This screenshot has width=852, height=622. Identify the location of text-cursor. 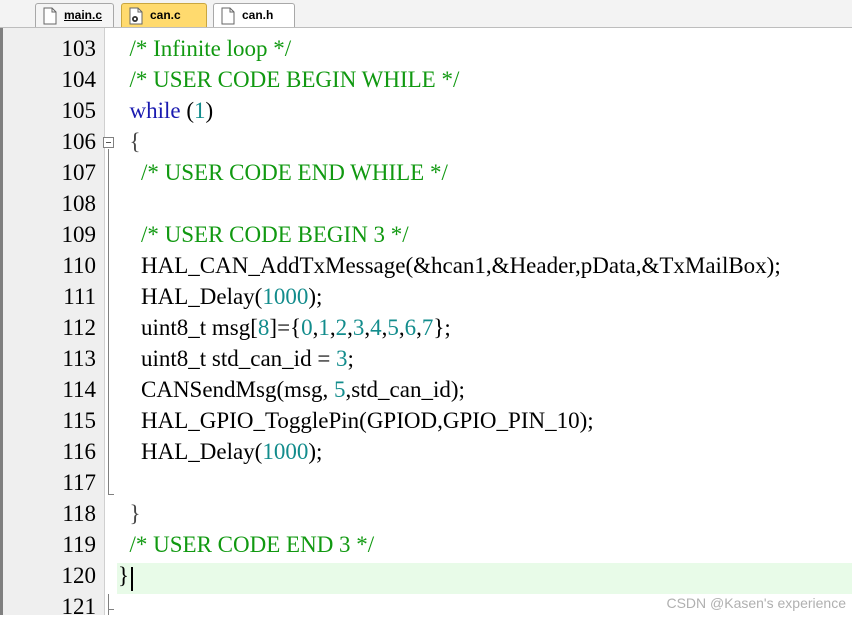
(132, 579).